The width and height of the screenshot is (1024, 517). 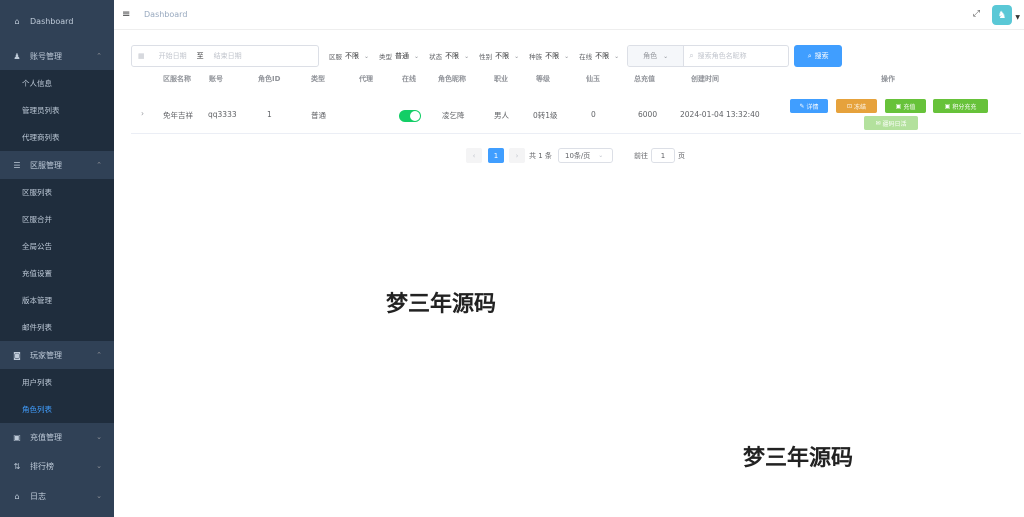 What do you see at coordinates (891, 123) in the screenshot?
I see `repair-button: ✉ 疆码日活` at bounding box center [891, 123].